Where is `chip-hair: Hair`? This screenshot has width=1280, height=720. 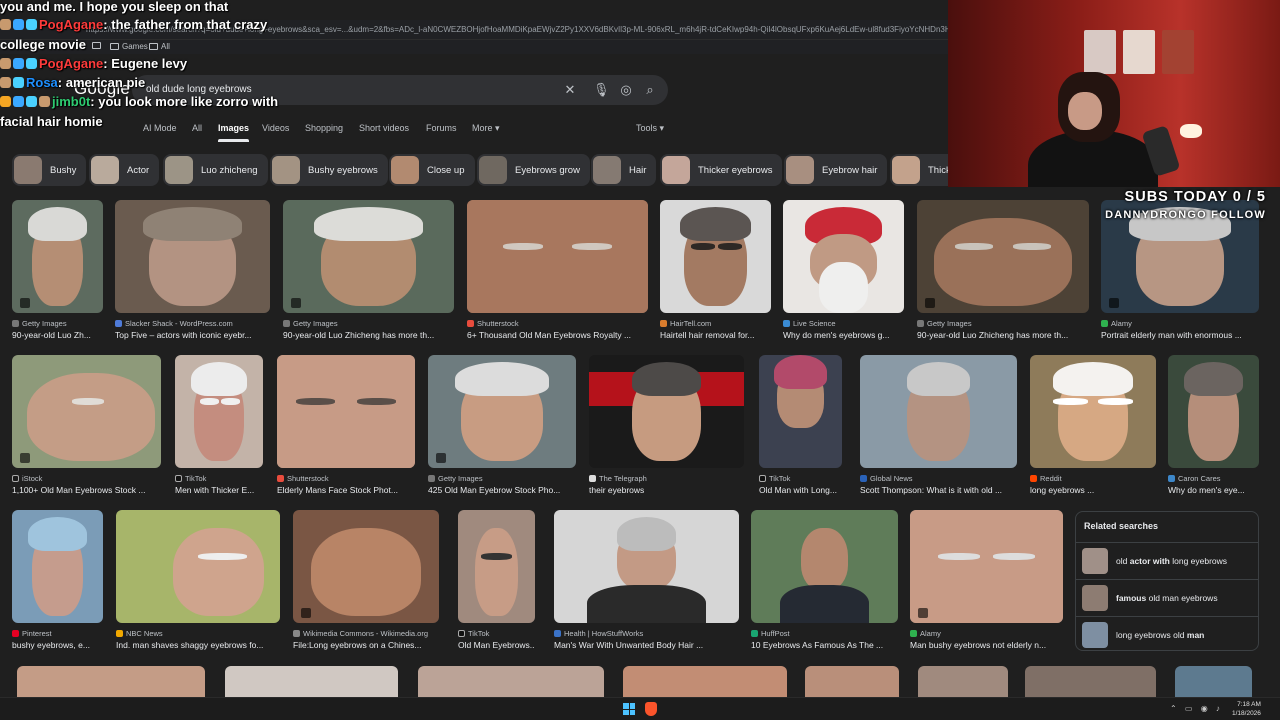
chip-hair: Hair is located at coordinates (624, 170).